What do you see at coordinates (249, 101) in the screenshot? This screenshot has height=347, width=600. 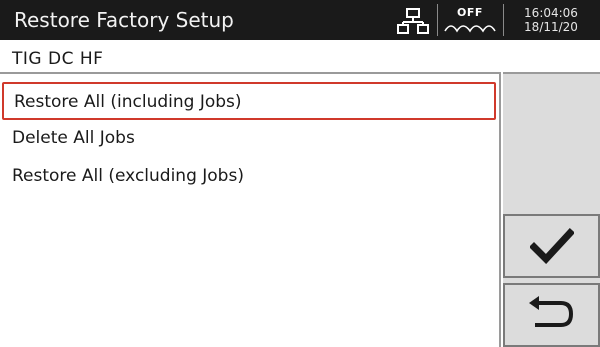 I see `menu-item-restore-all-including-jobs: Restore All (including Jobs)` at bounding box center [249, 101].